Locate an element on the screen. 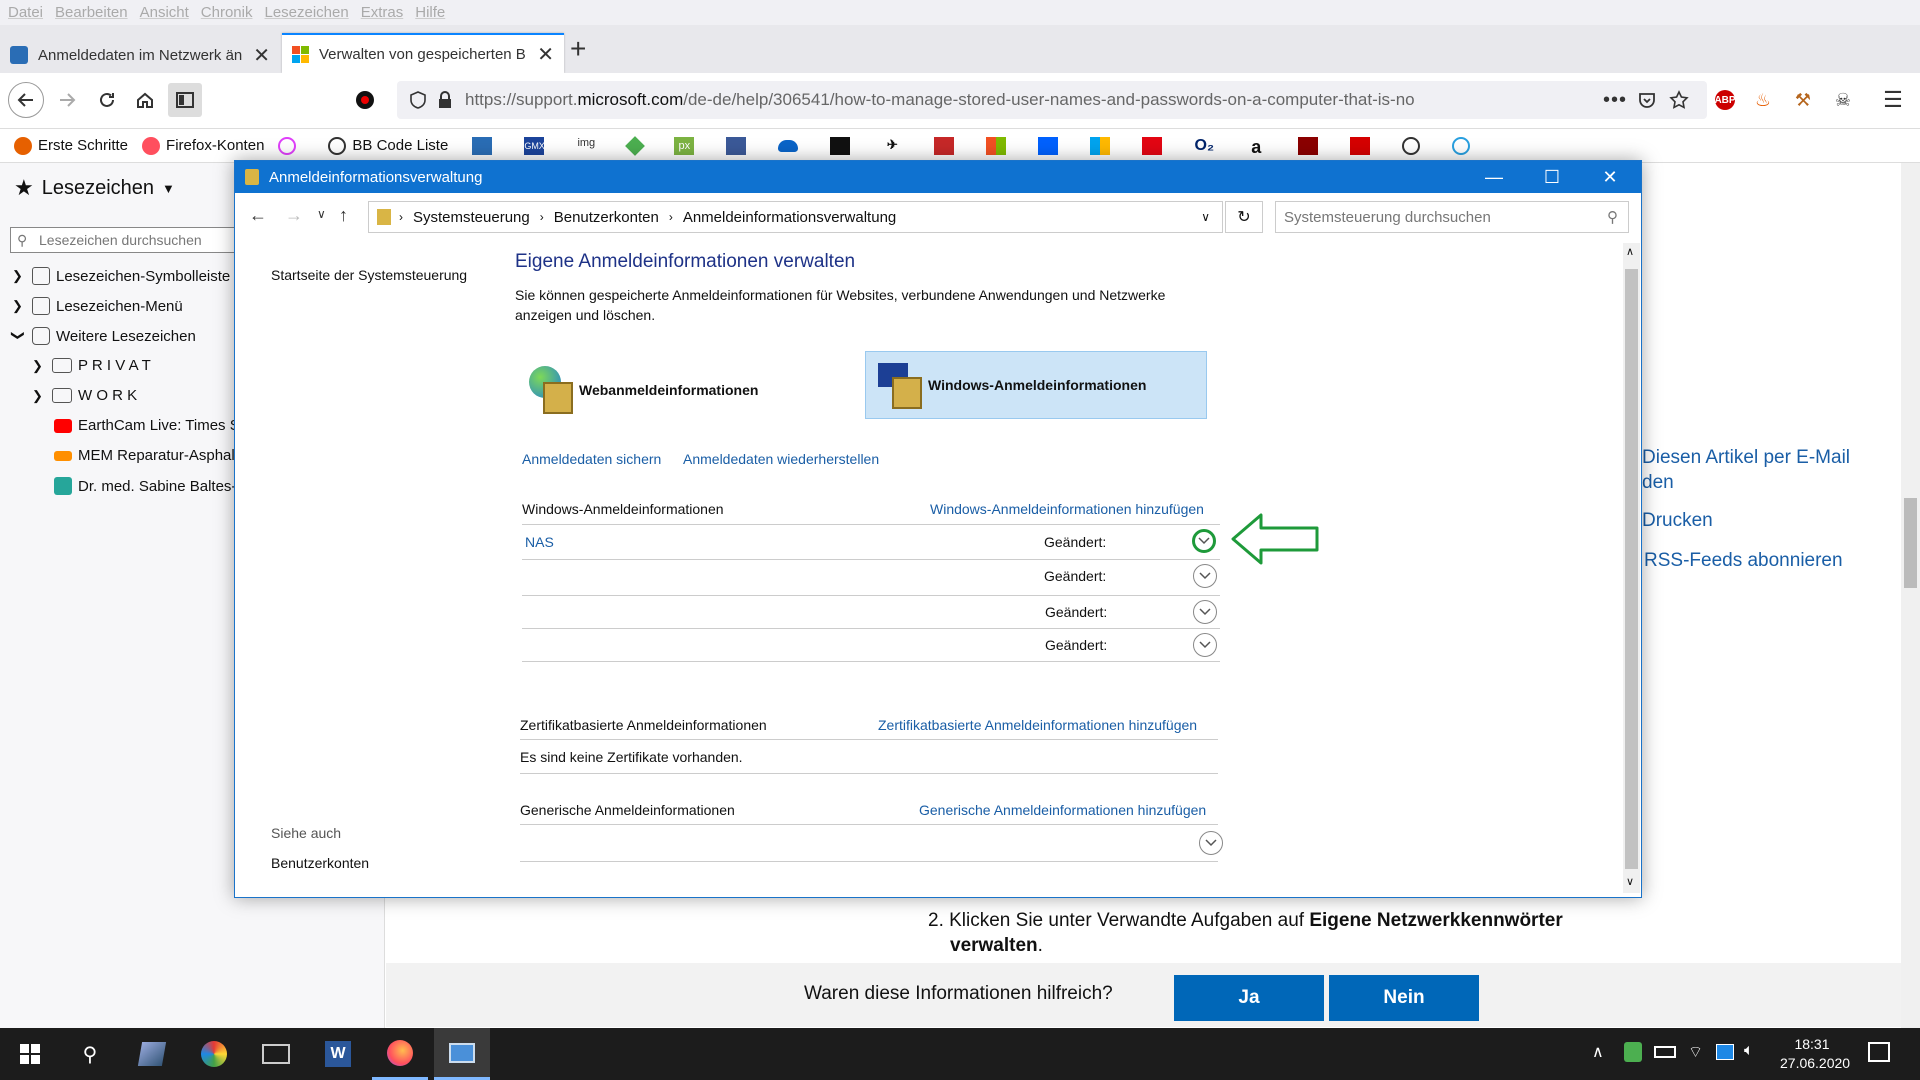 The height and width of the screenshot is (1080, 1920). user-accounts-link: Benutzerkonten is located at coordinates (320, 863).